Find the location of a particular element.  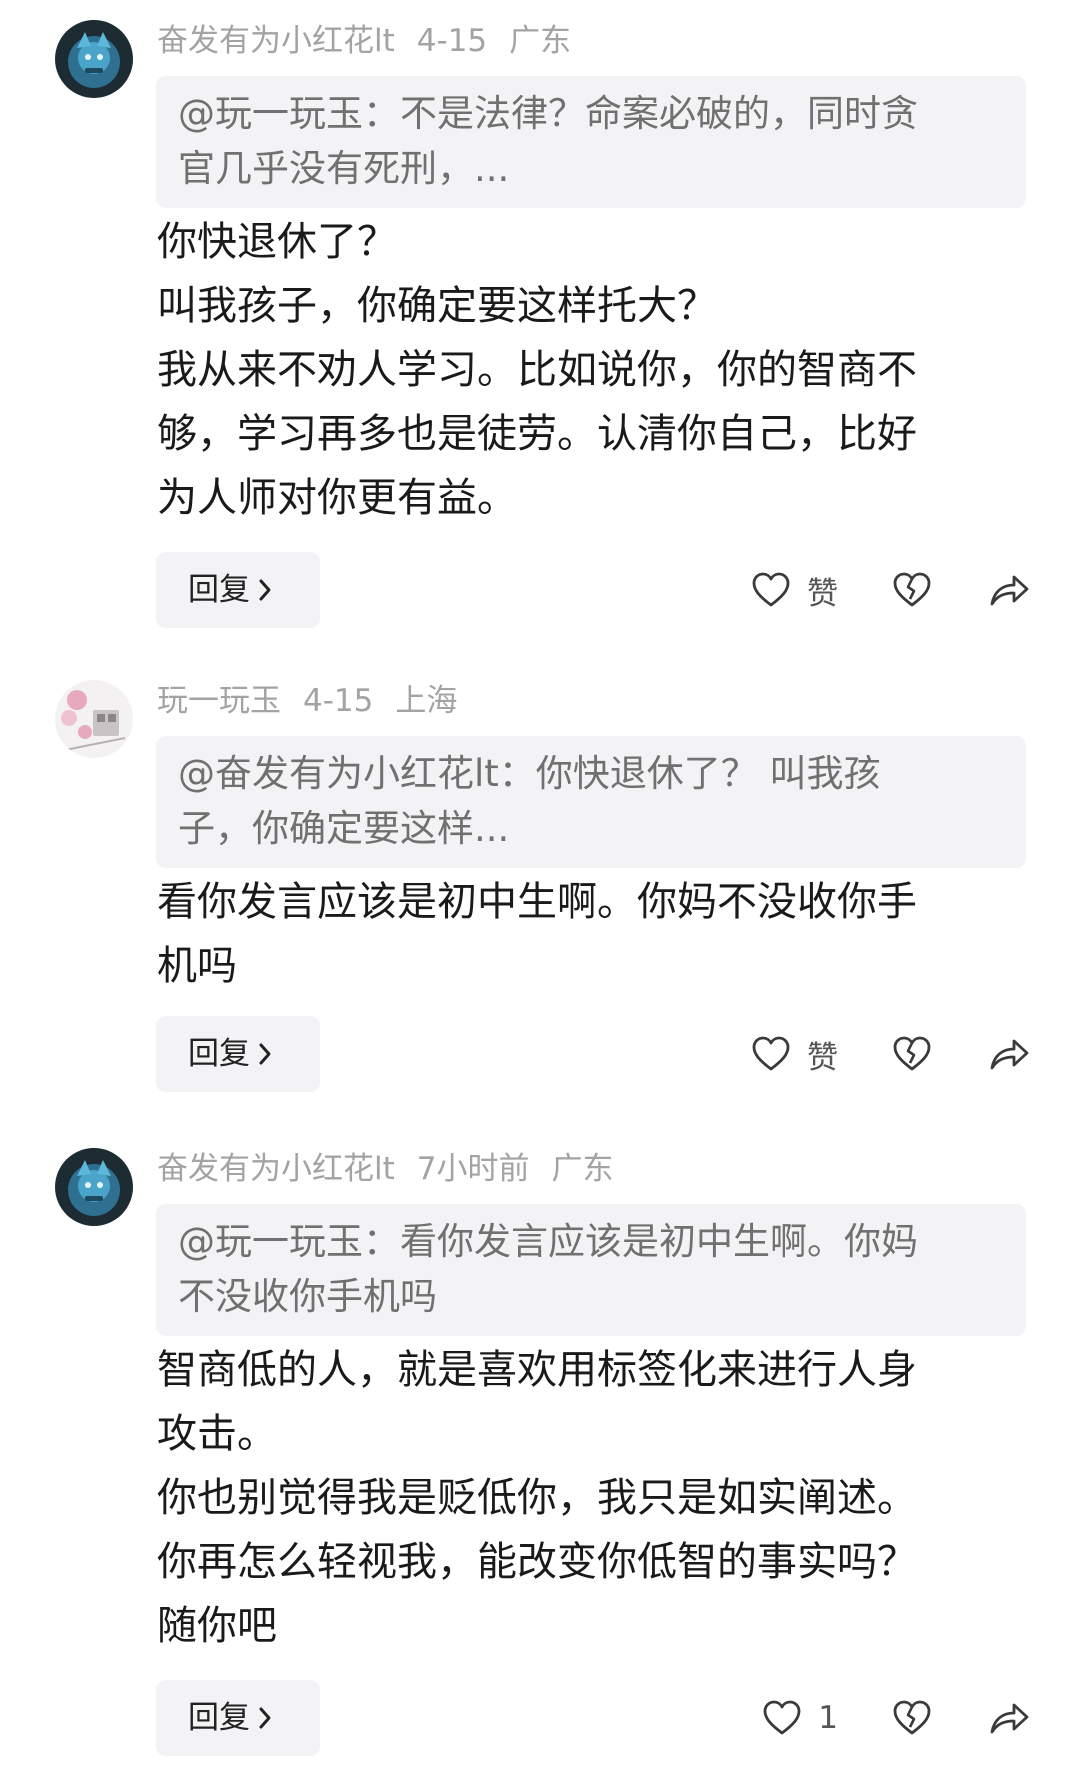

comment-line: 你也别觉得我是贬低你，我只是如实阐述。 is located at coordinates (537, 1498).